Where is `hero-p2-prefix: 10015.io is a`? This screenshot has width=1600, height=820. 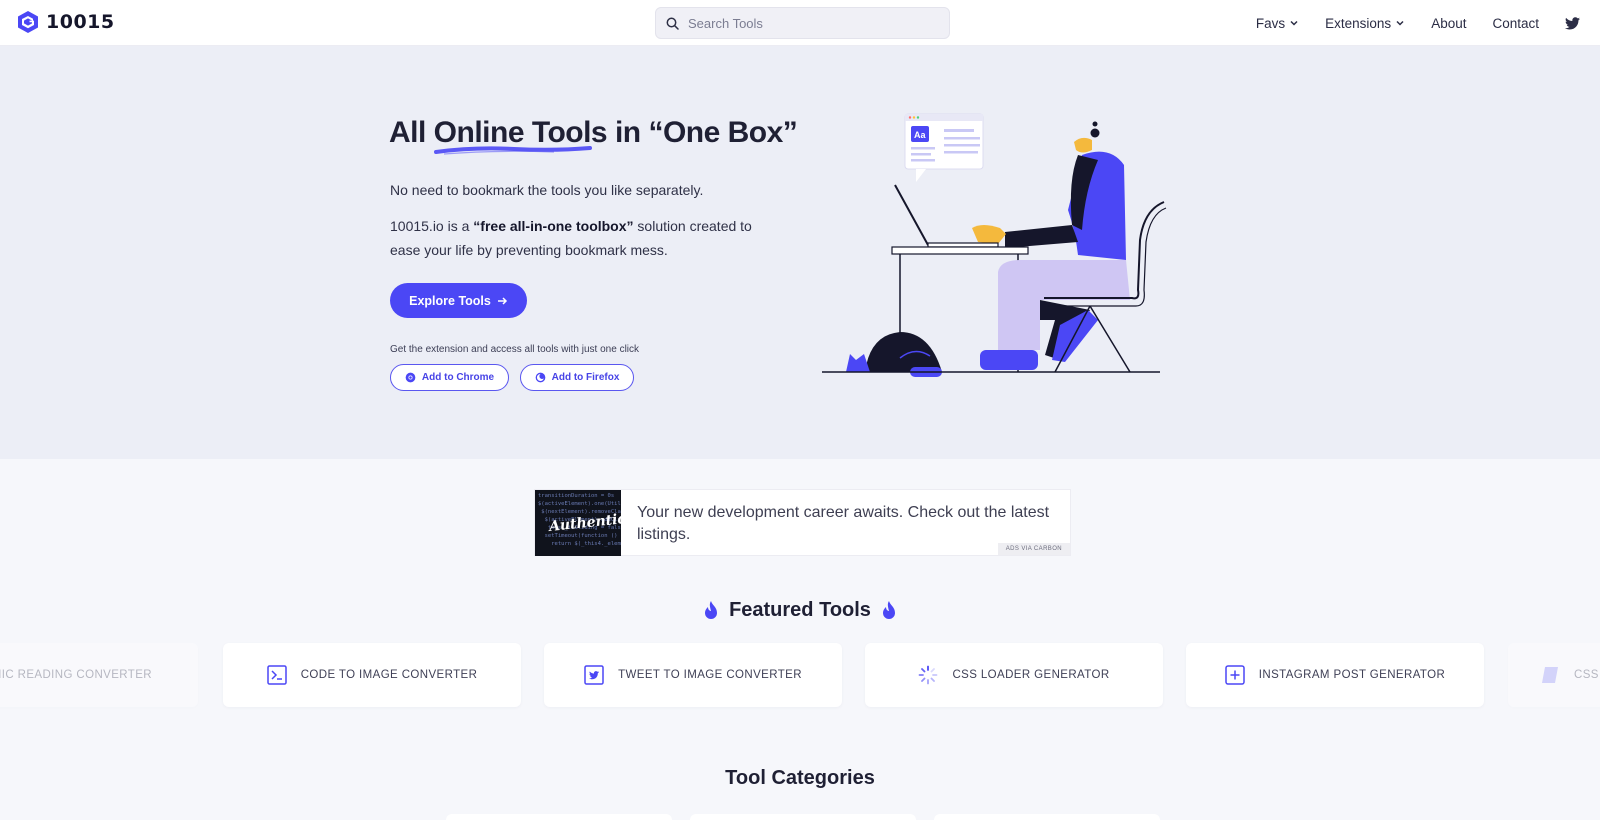
hero-p2-prefix: 10015.io is a is located at coordinates (432, 226).